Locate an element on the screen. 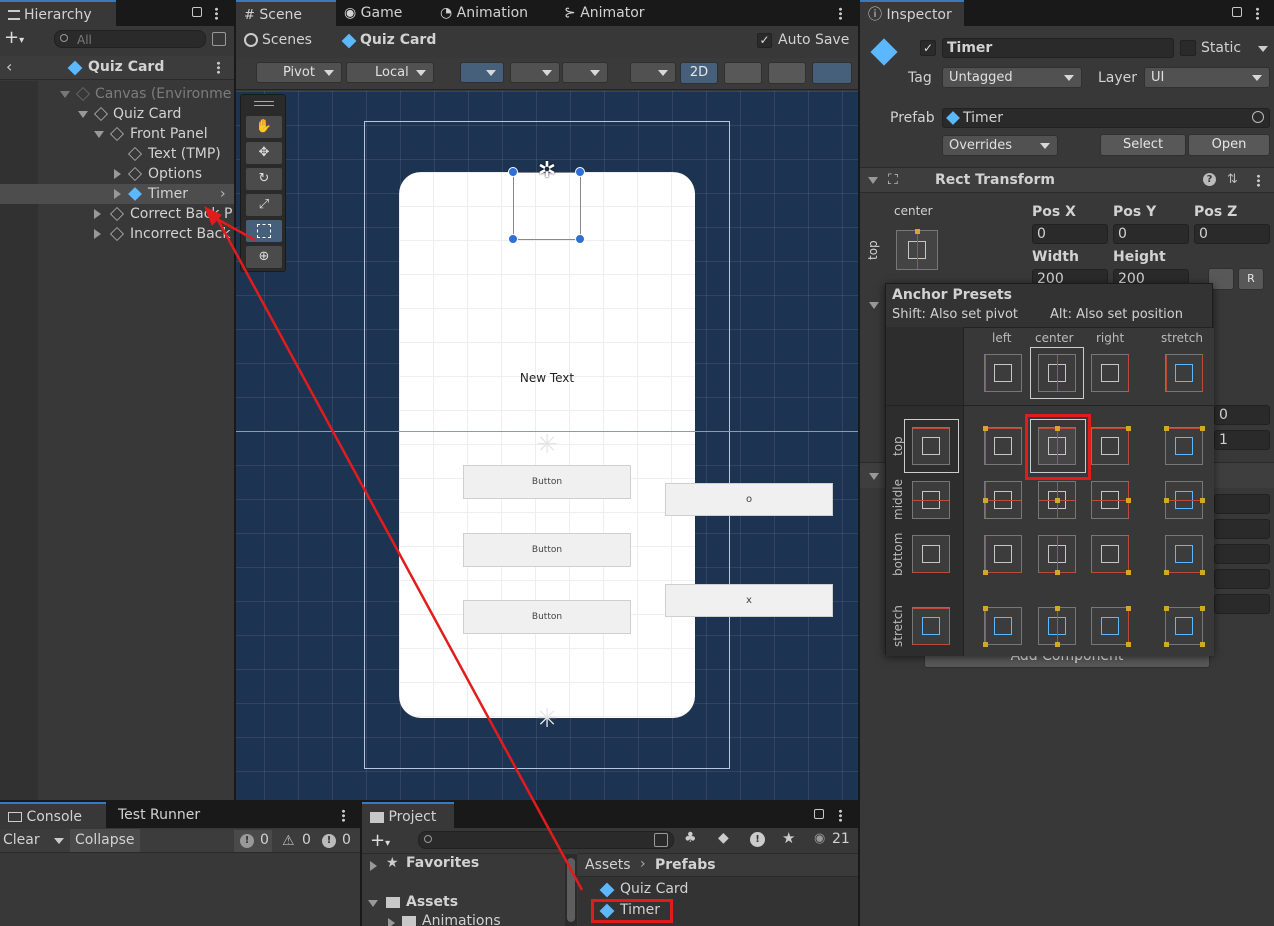 The width and height of the screenshot is (1274, 926). project-scrollbar is located at coordinates (571, 890).